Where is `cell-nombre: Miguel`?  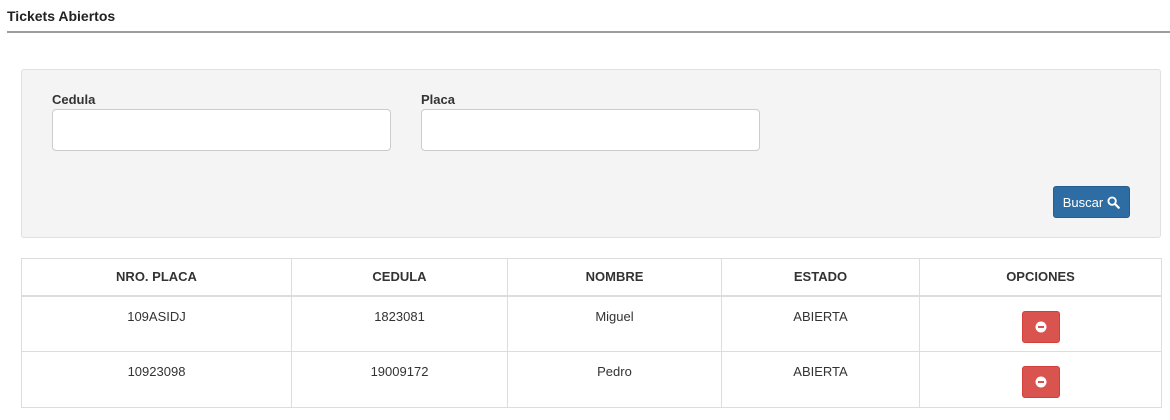
cell-nombre: Miguel is located at coordinates (614, 323).